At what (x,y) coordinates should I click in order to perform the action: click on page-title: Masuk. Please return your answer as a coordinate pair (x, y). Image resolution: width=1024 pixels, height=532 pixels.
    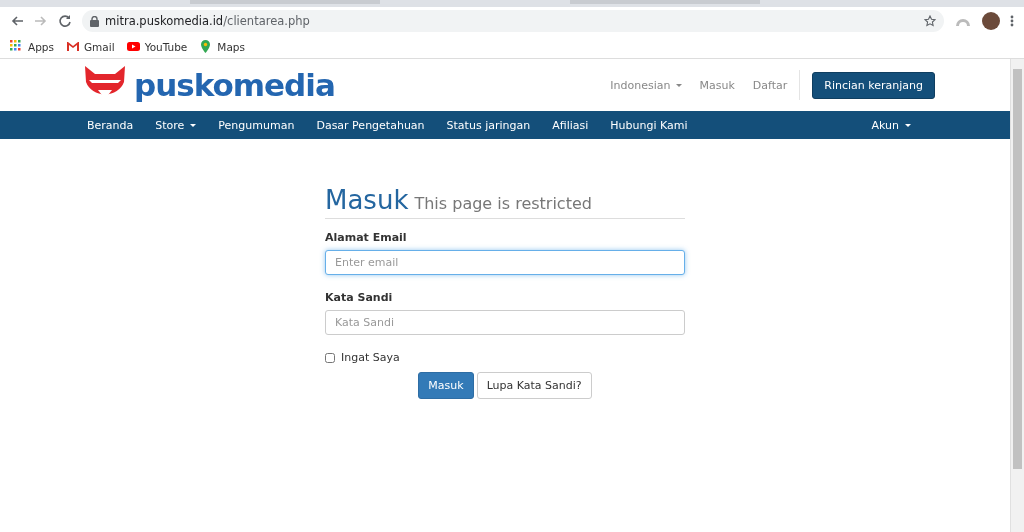
    Looking at the image, I should click on (367, 200).